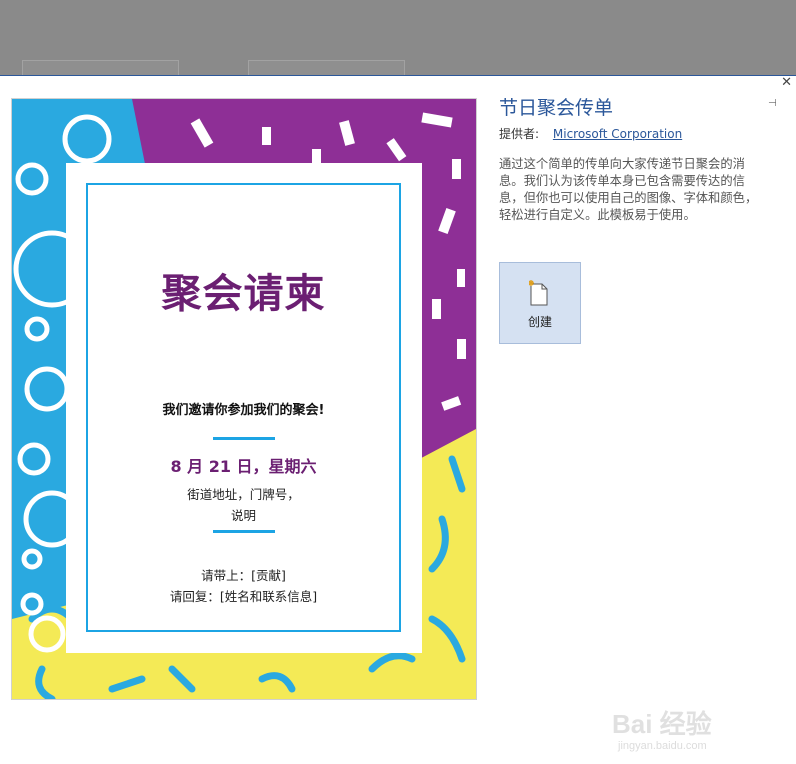 The width and height of the screenshot is (796, 764). Describe the element at coordinates (519, 134) in the screenshot. I see `provider-label: 提供者:` at that location.